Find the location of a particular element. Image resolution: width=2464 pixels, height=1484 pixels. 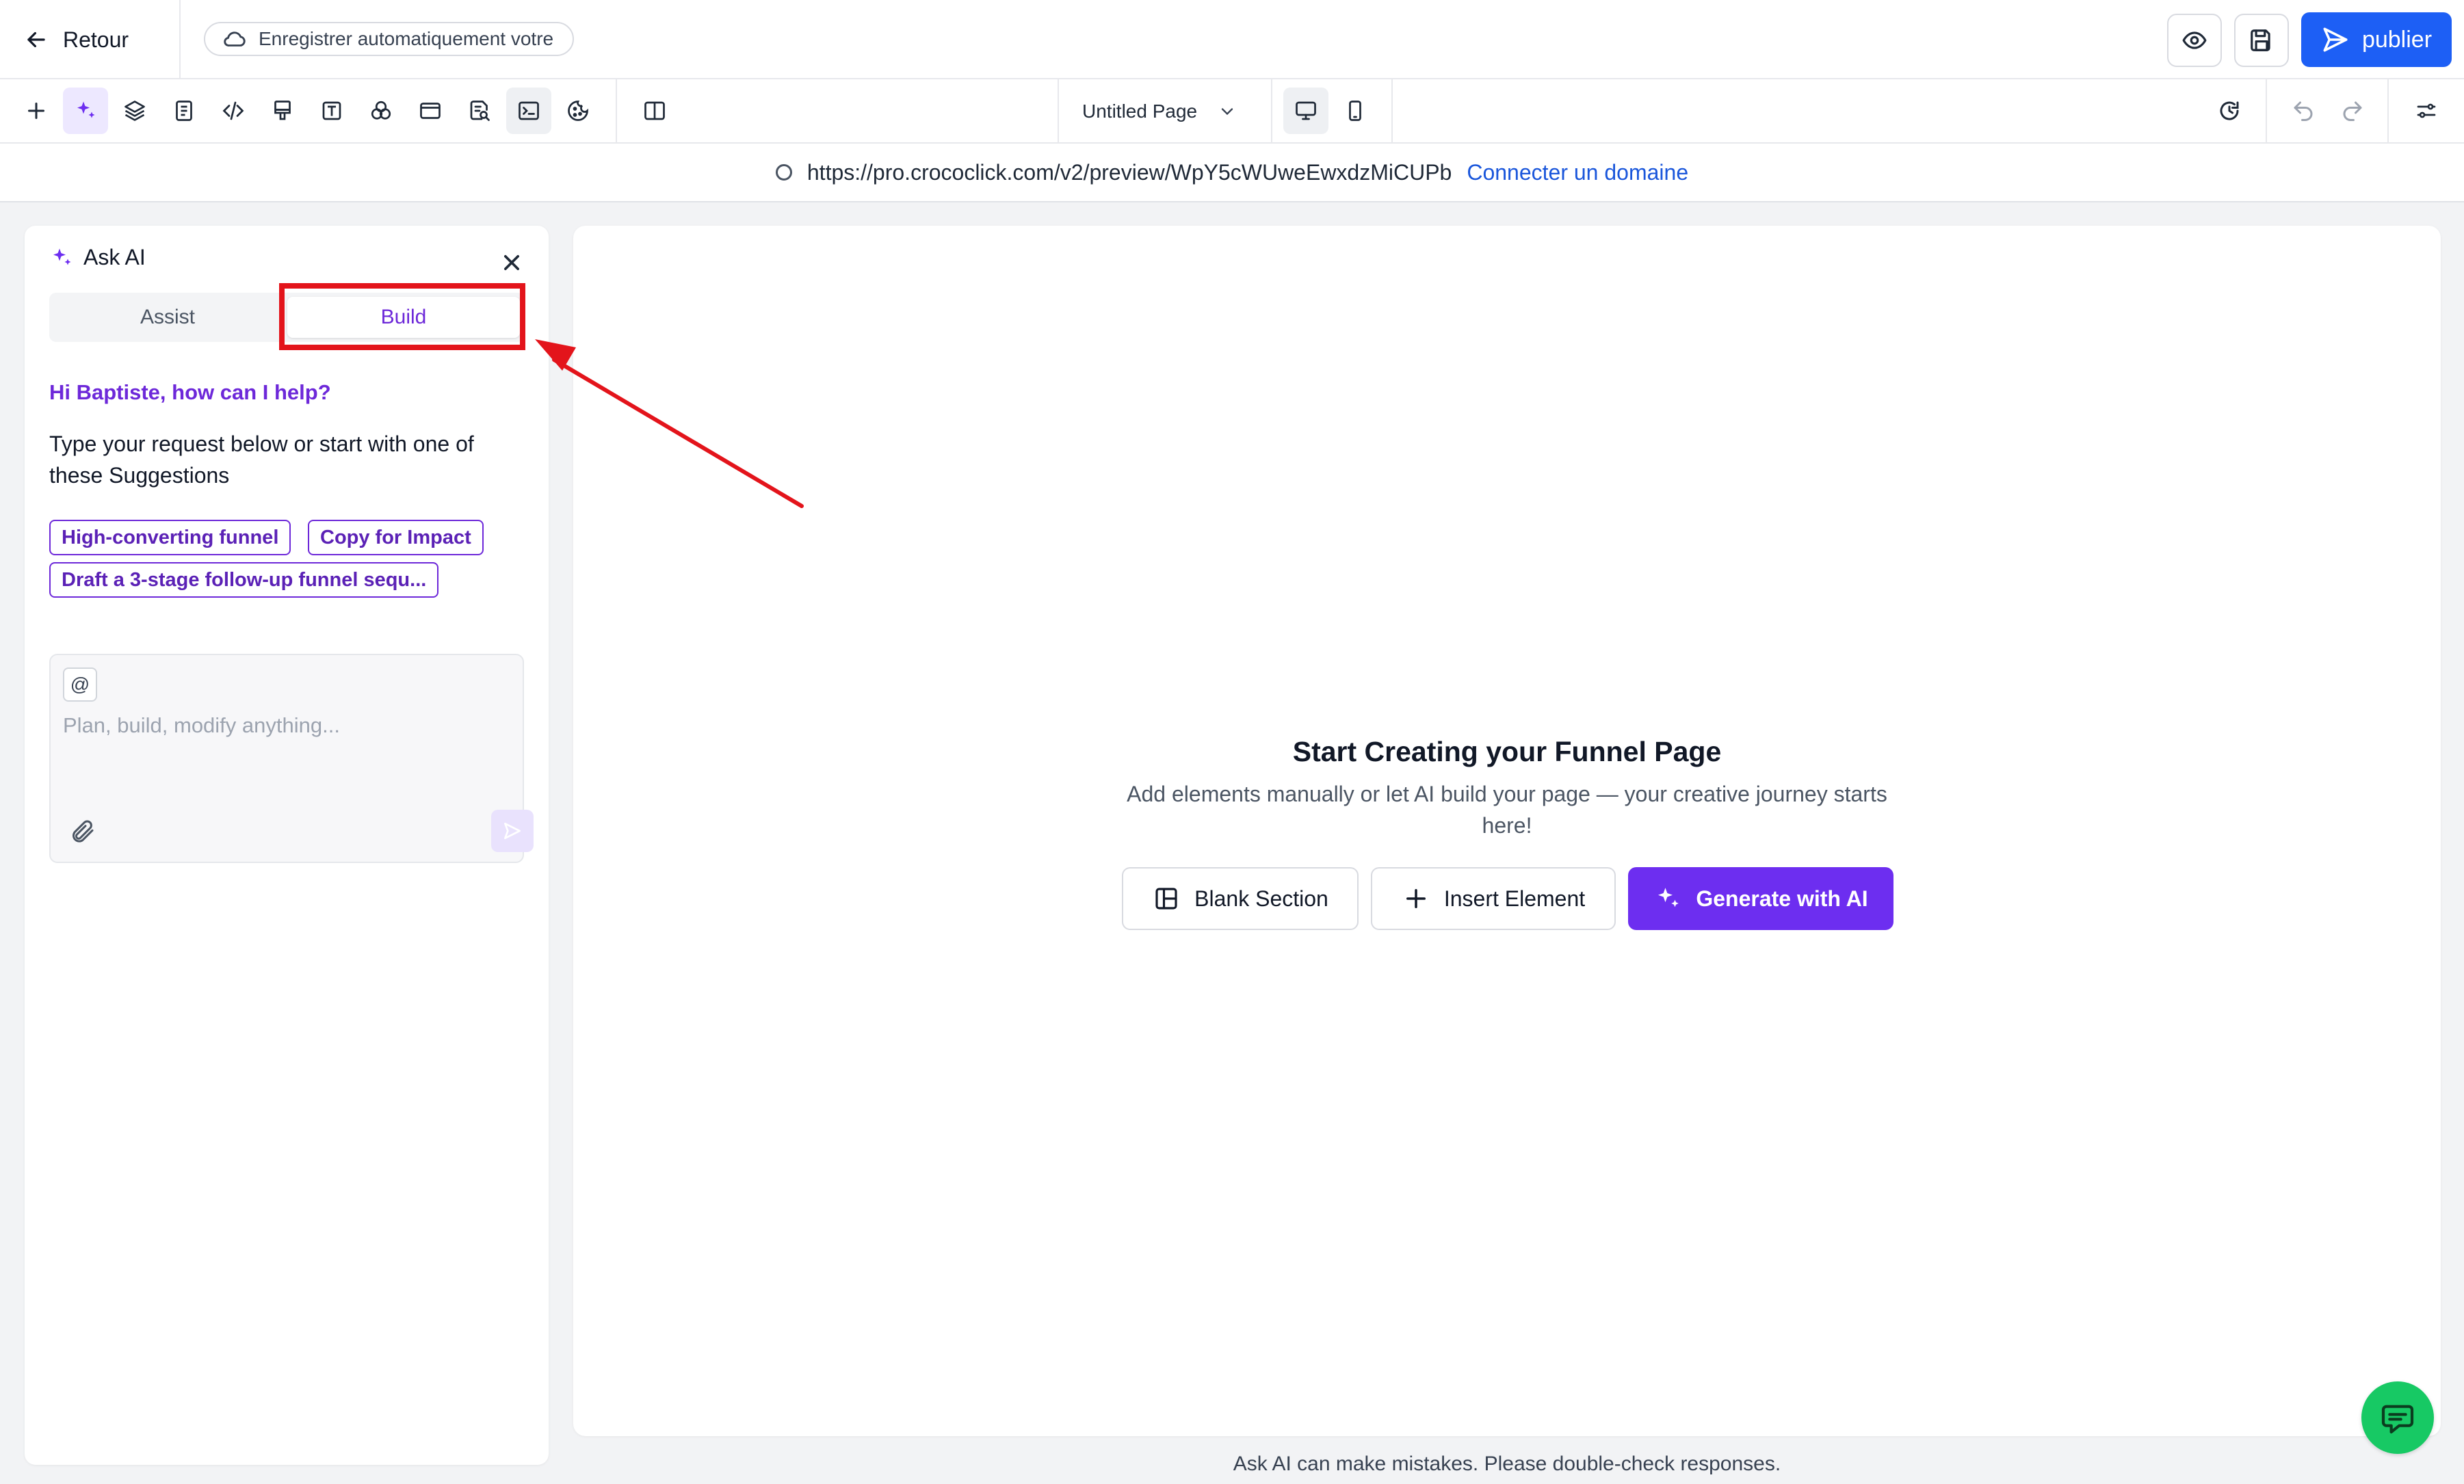

search-doc-icon is located at coordinates (479, 110).